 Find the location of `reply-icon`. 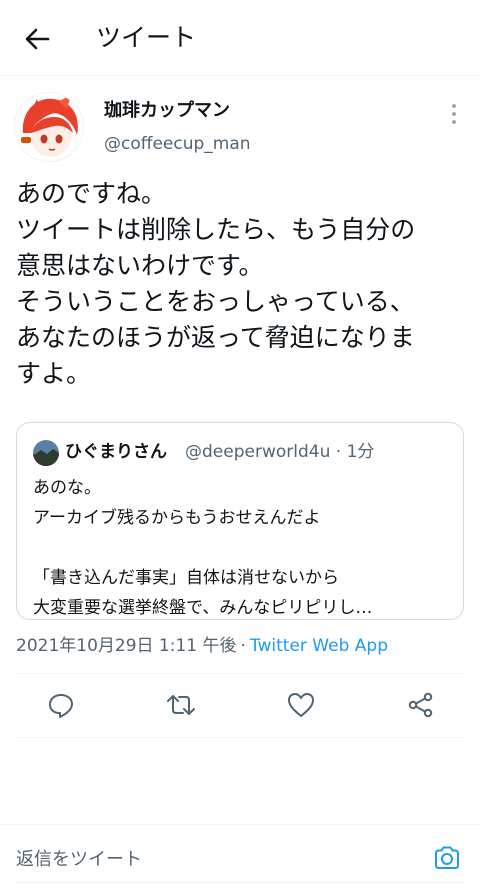

reply-icon is located at coordinates (61, 706).